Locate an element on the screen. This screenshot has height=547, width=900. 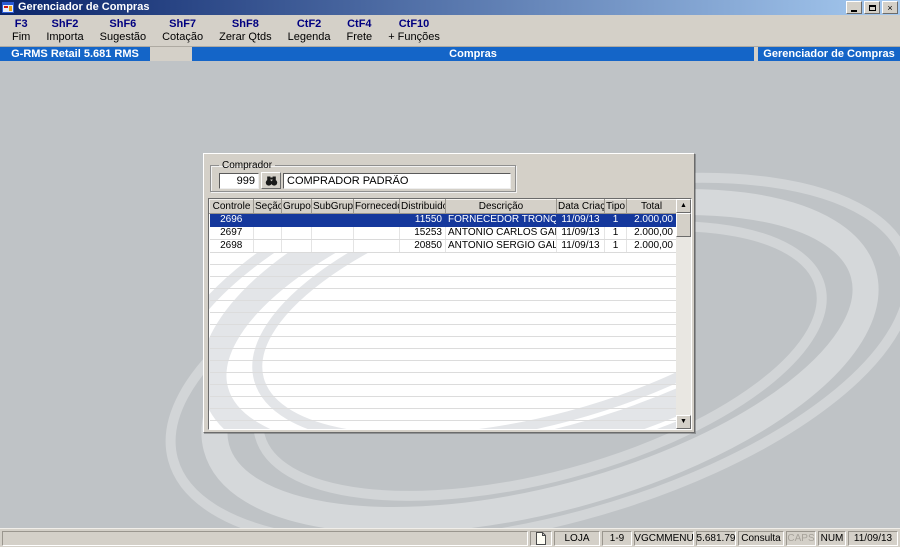
column-header-grupo: Grupo is located at coordinates (296, 206).